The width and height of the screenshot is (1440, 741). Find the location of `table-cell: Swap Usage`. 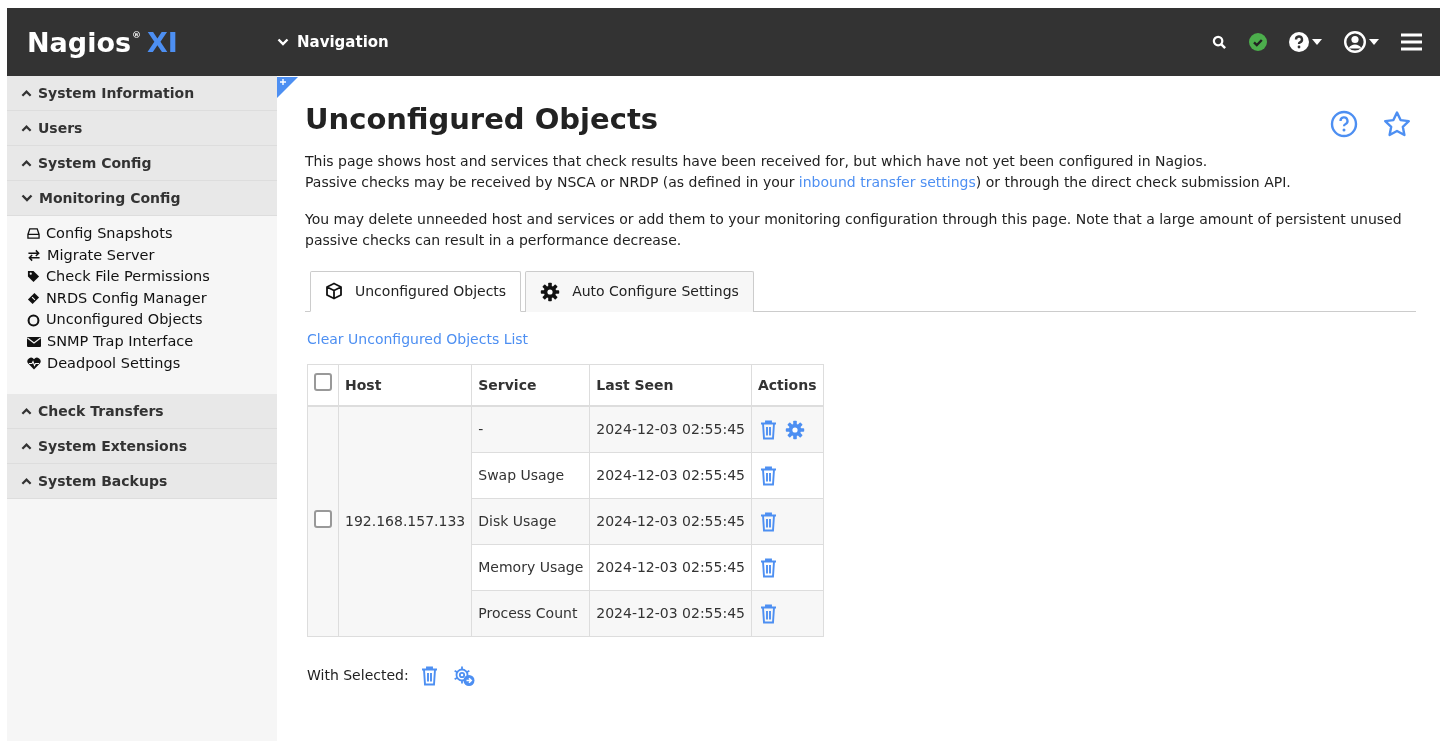

table-cell: Swap Usage is located at coordinates (530, 475).